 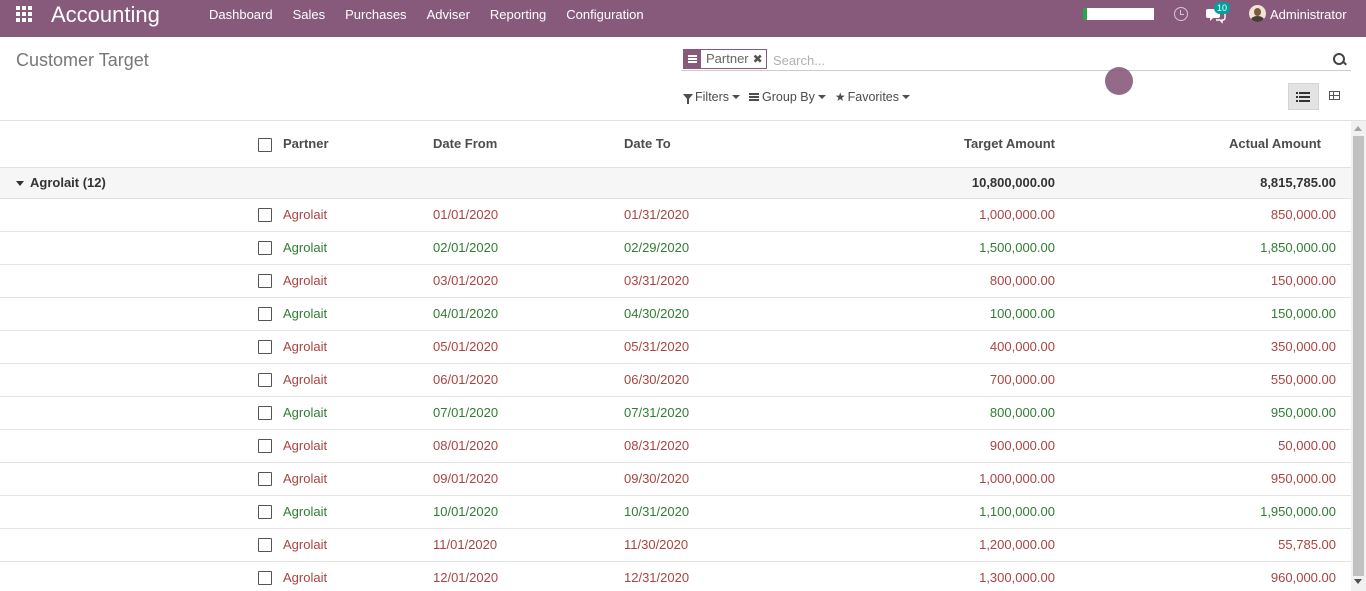 What do you see at coordinates (1222, 8) in the screenshot?
I see `notification-badge: 10` at bounding box center [1222, 8].